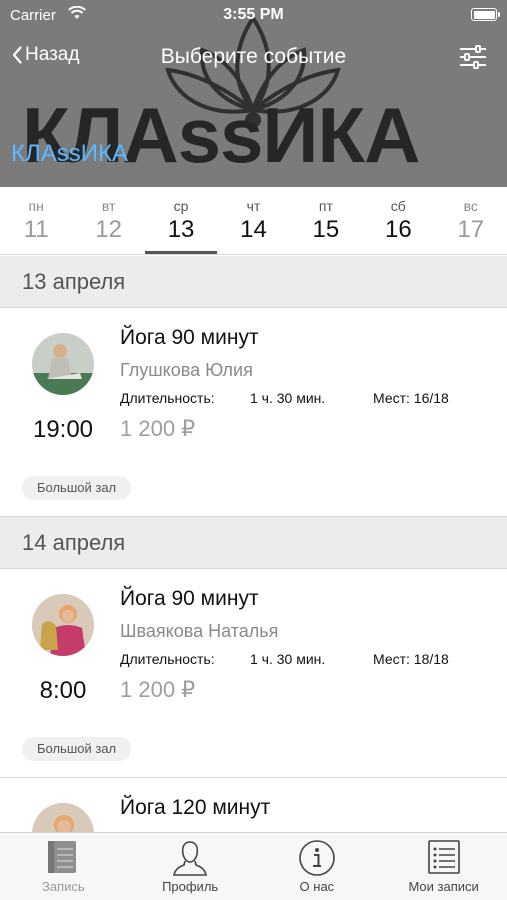 The width and height of the screenshot is (507, 900). I want to click on section-date-header: 14 апреля, so click(253, 543).